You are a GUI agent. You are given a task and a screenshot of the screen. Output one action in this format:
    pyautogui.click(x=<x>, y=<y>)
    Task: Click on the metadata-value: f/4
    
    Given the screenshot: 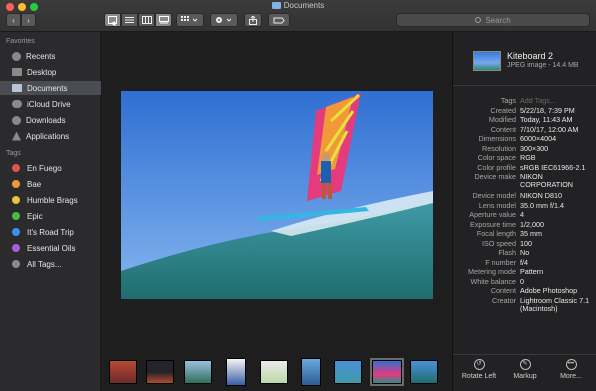 What is the action you would take?
    pyautogui.click(x=524, y=262)
    